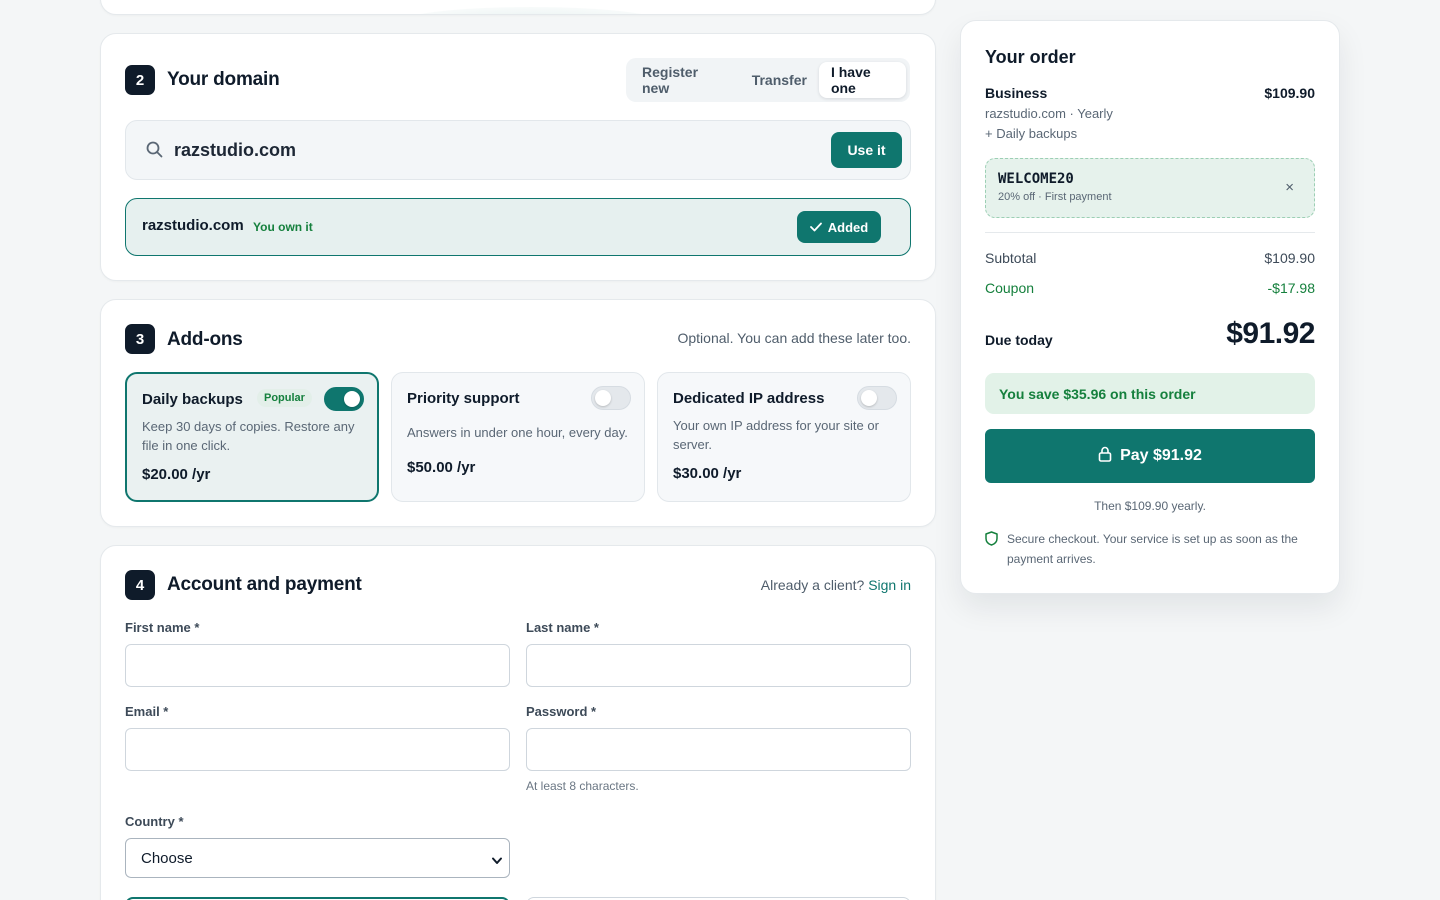 Image resolution: width=1440 pixels, height=900 pixels. I want to click on popular-badge: Popular, so click(284, 398).